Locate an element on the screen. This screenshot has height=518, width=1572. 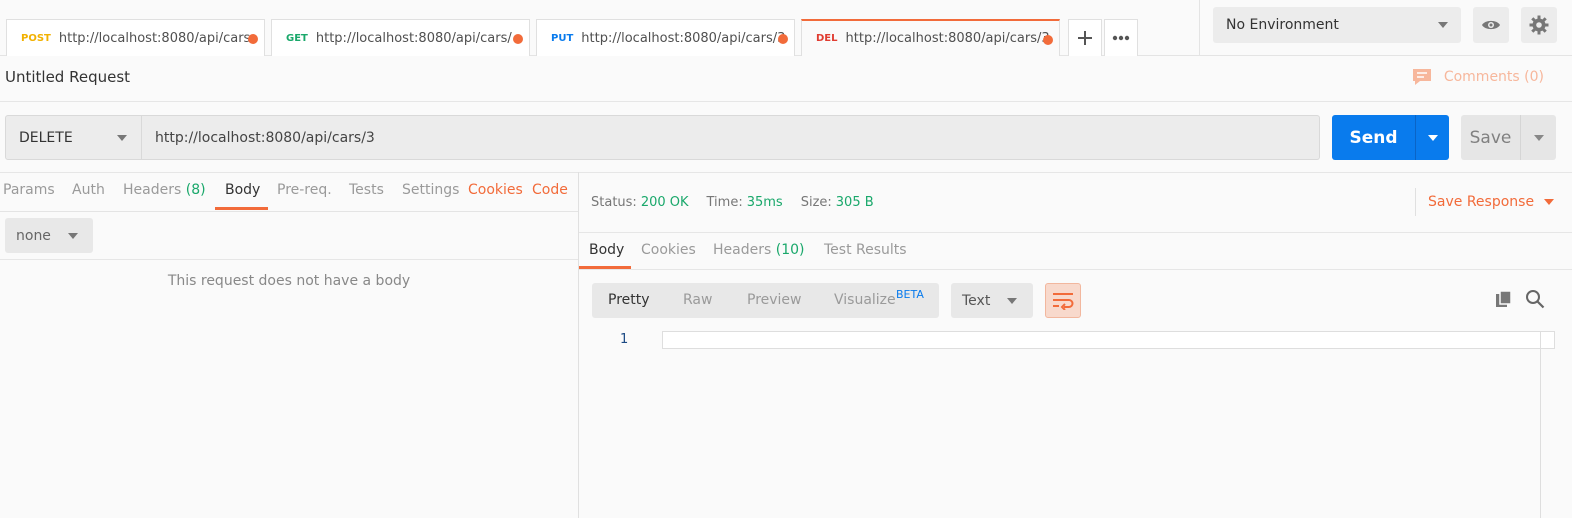
view-raw: Raw is located at coordinates (697, 300).